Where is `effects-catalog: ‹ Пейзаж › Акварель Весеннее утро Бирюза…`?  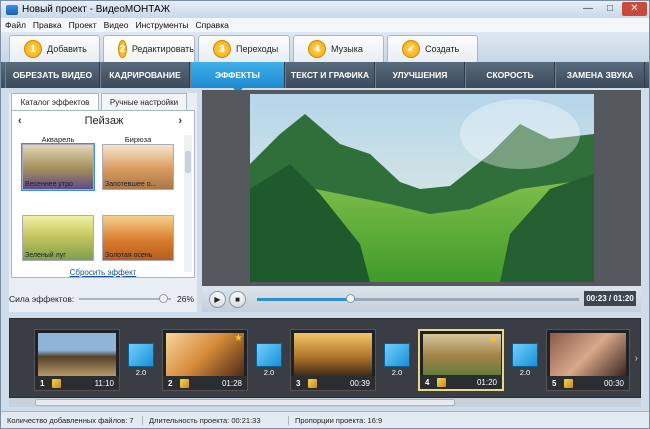 effects-catalog: ‹ Пейзаж › Акварель Весеннее утро Бирюза… is located at coordinates (103, 194).